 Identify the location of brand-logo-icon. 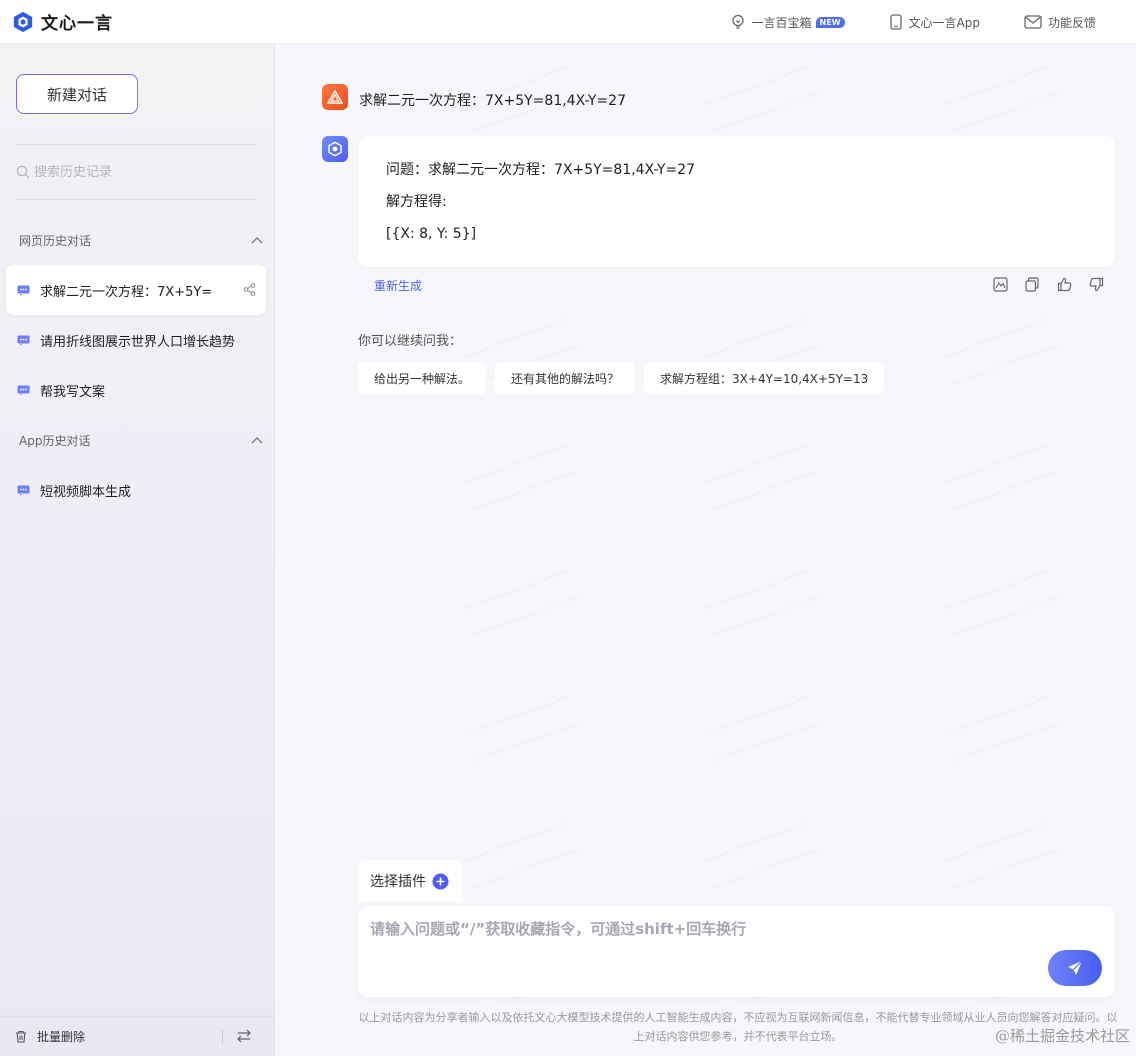
(23, 21).